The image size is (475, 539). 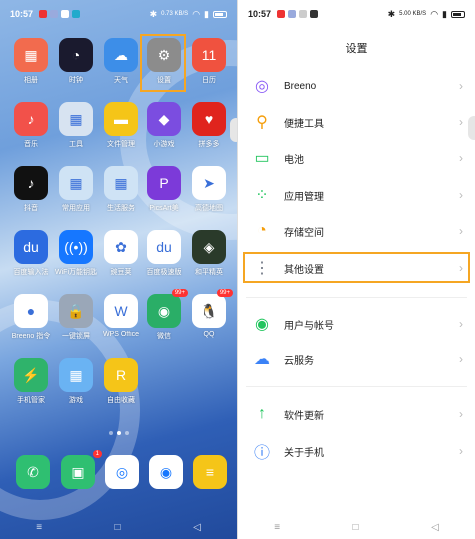 I want to click on app-glyph-icon: W, so click(x=121, y=311).